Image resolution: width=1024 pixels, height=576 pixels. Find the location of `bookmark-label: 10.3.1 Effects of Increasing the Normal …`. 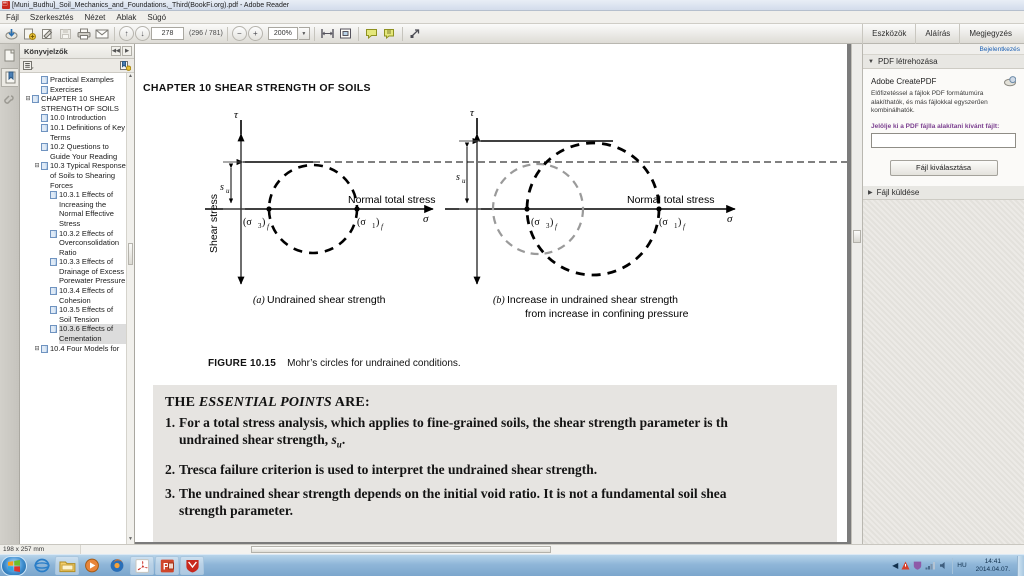

bookmark-label: 10.3.1 Effects of Increasing the Normal … is located at coordinates (92, 209).